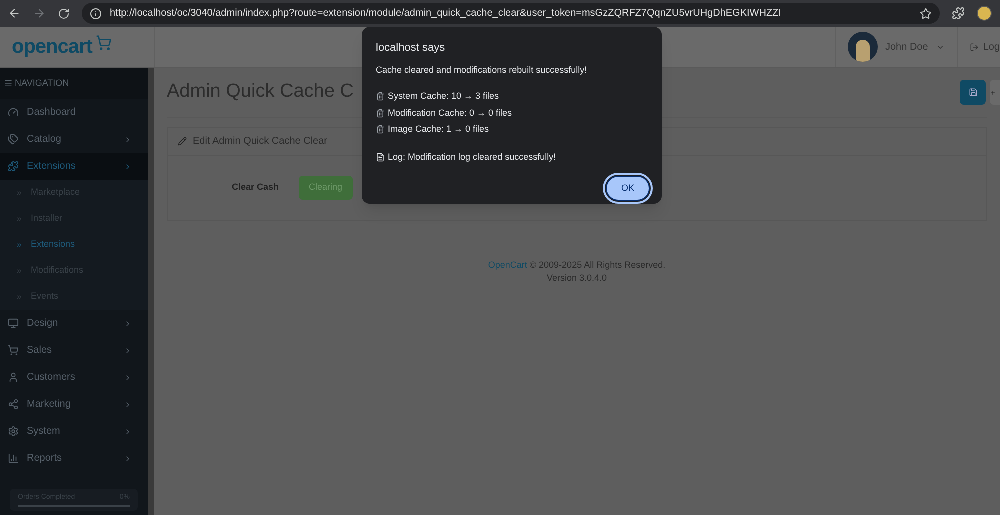 This screenshot has width=1000, height=515. I want to click on dialog-line: Modification Cache: 0 → 0 files, so click(450, 113).